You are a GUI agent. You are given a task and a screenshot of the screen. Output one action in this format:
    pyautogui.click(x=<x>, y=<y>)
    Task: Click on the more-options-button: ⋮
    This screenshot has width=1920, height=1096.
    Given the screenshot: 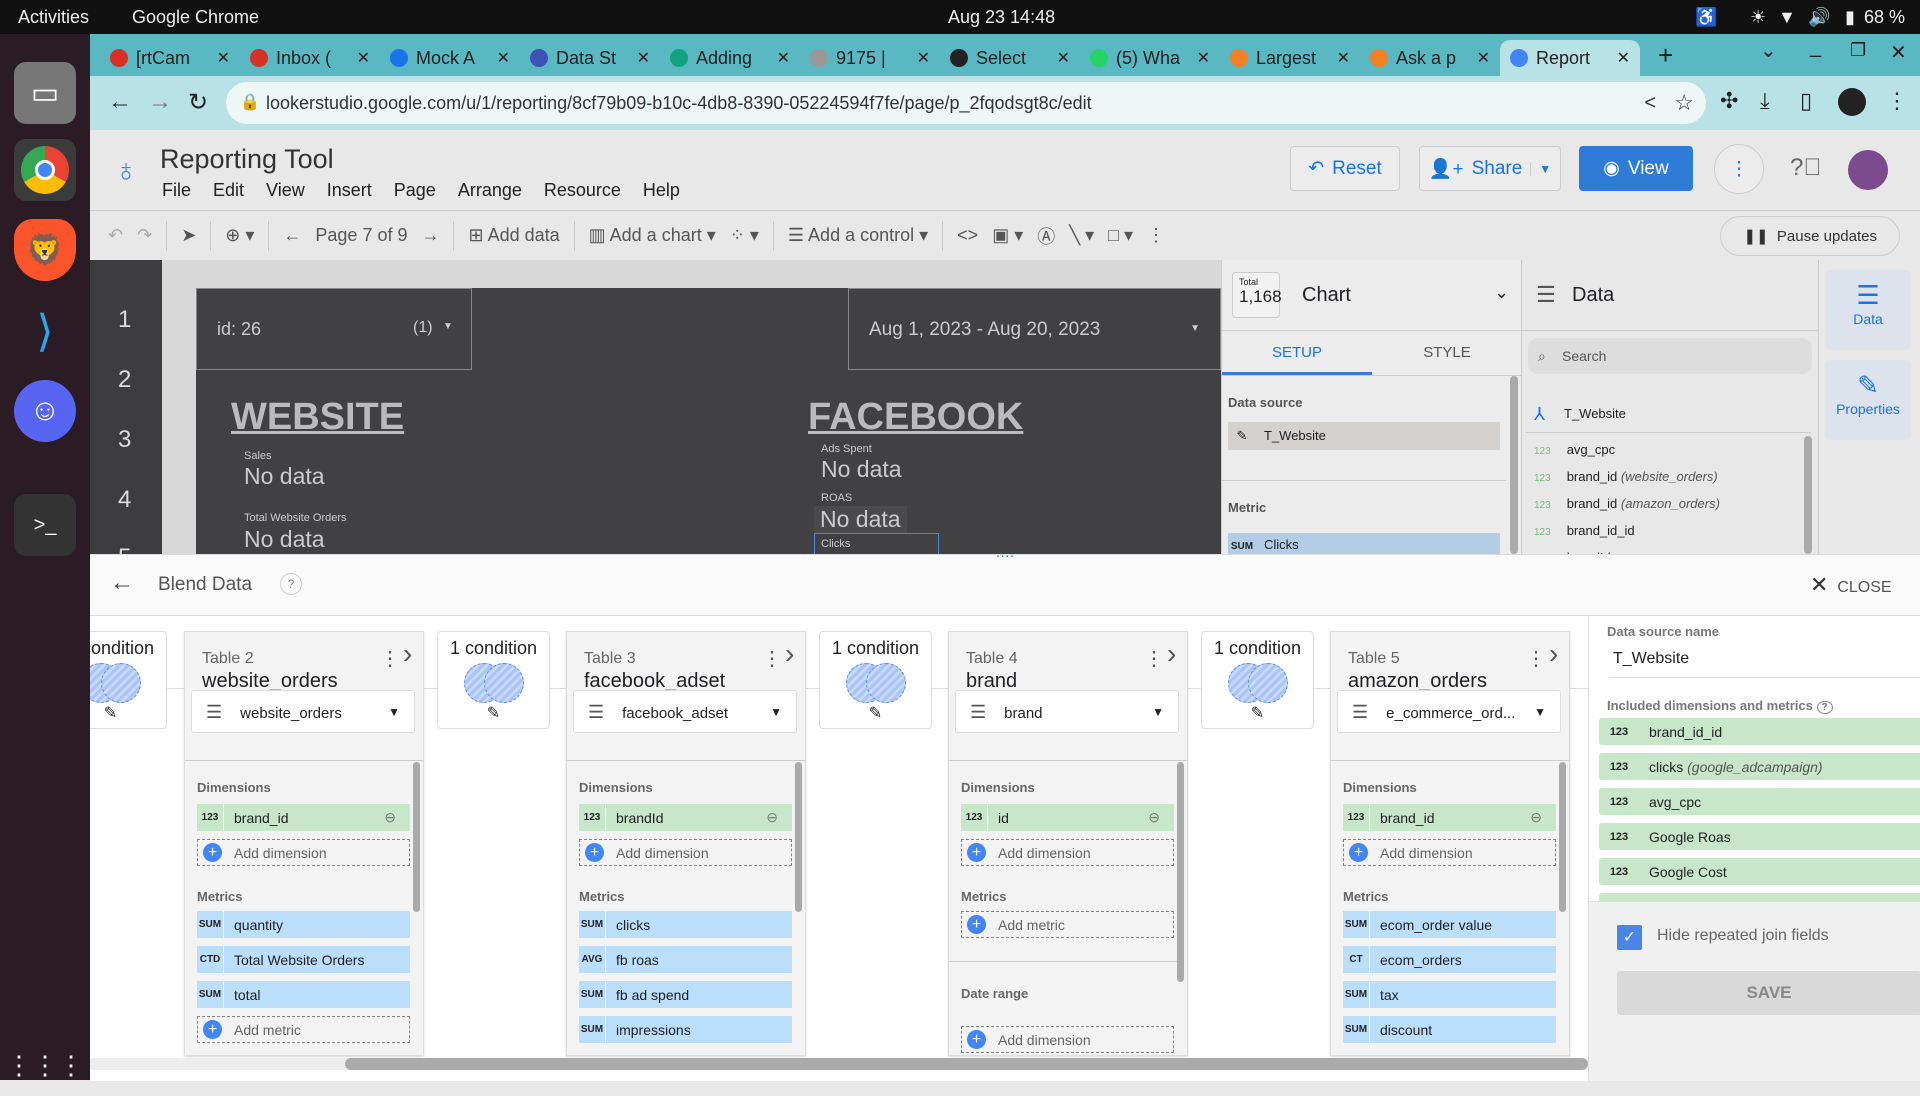 What is the action you would take?
    pyautogui.click(x=1739, y=169)
    